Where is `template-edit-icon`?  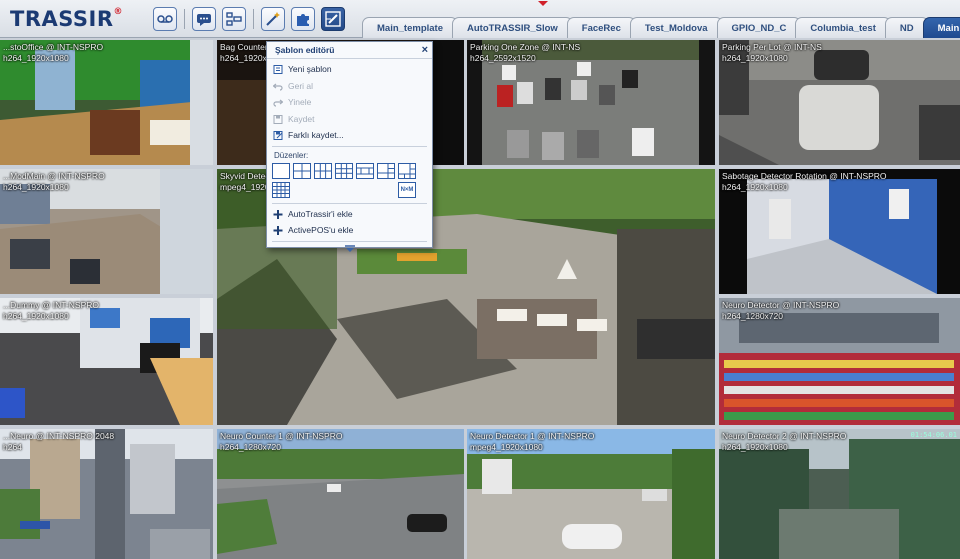 template-edit-icon is located at coordinates (333, 19).